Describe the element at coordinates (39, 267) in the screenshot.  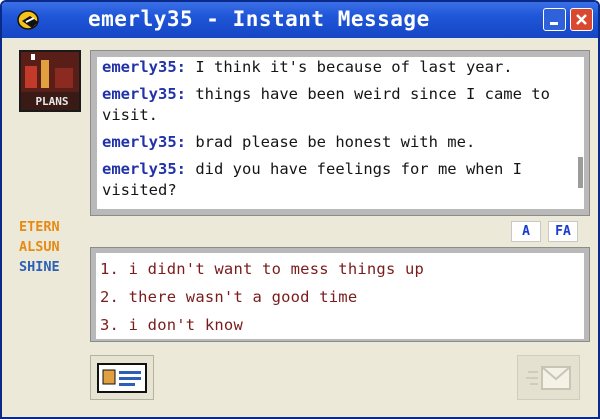
I see `badge-line-3: SHINE` at that location.